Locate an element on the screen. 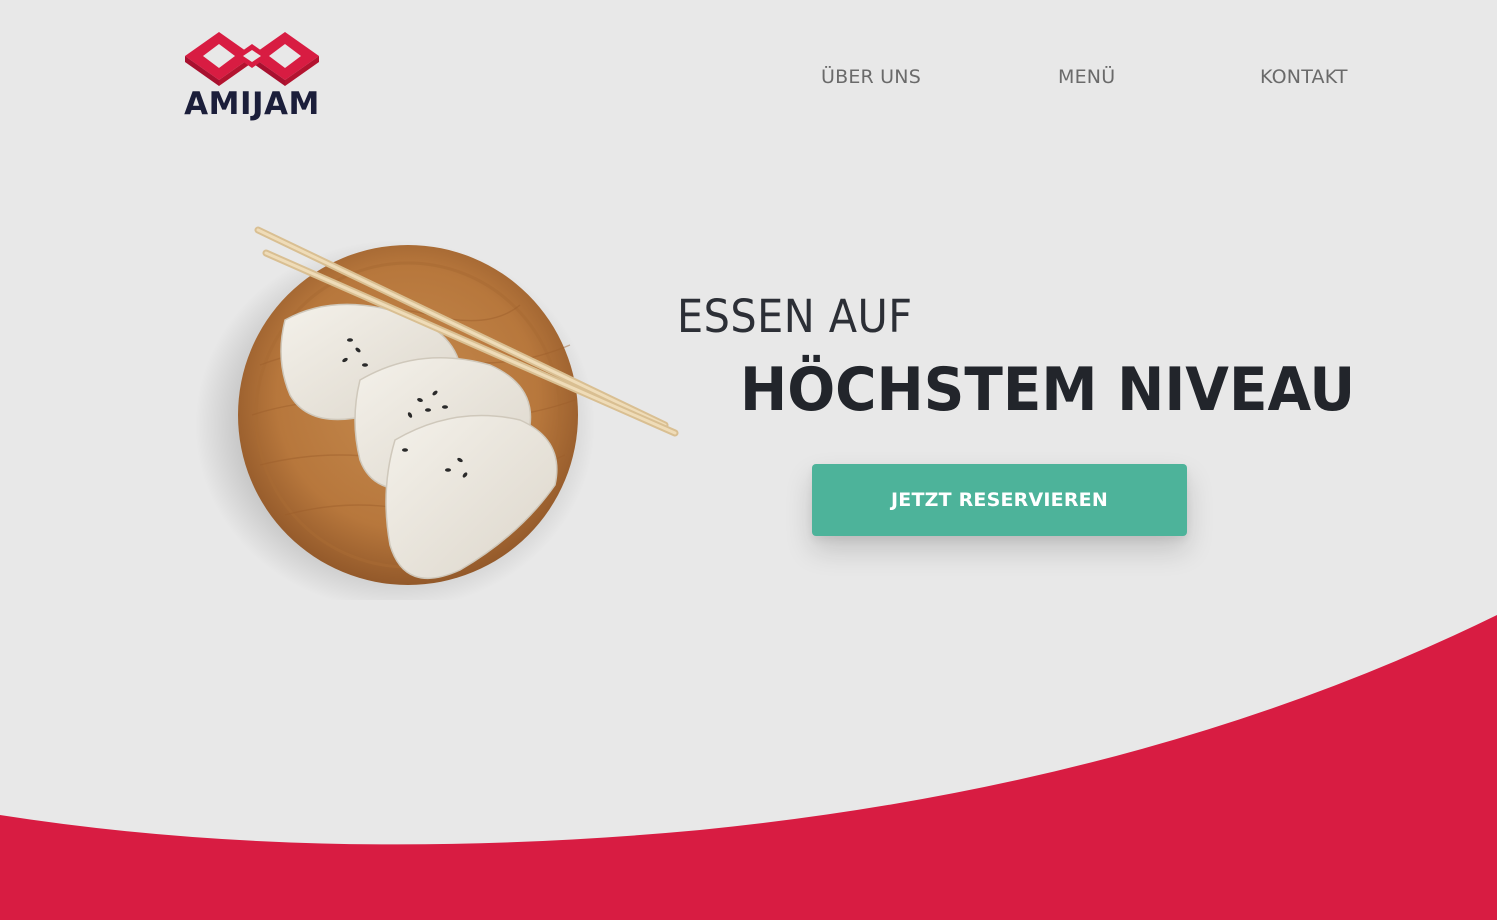 The height and width of the screenshot is (920, 1497). hero-headline-line2: HÖCHSTEM NIVEAU is located at coordinates (1048, 390).